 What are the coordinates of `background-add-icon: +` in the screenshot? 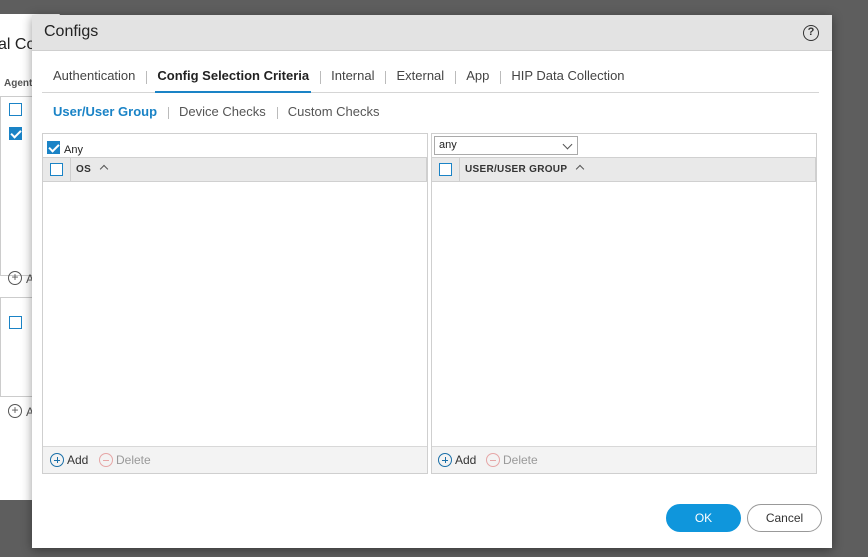 It's located at (15, 278).